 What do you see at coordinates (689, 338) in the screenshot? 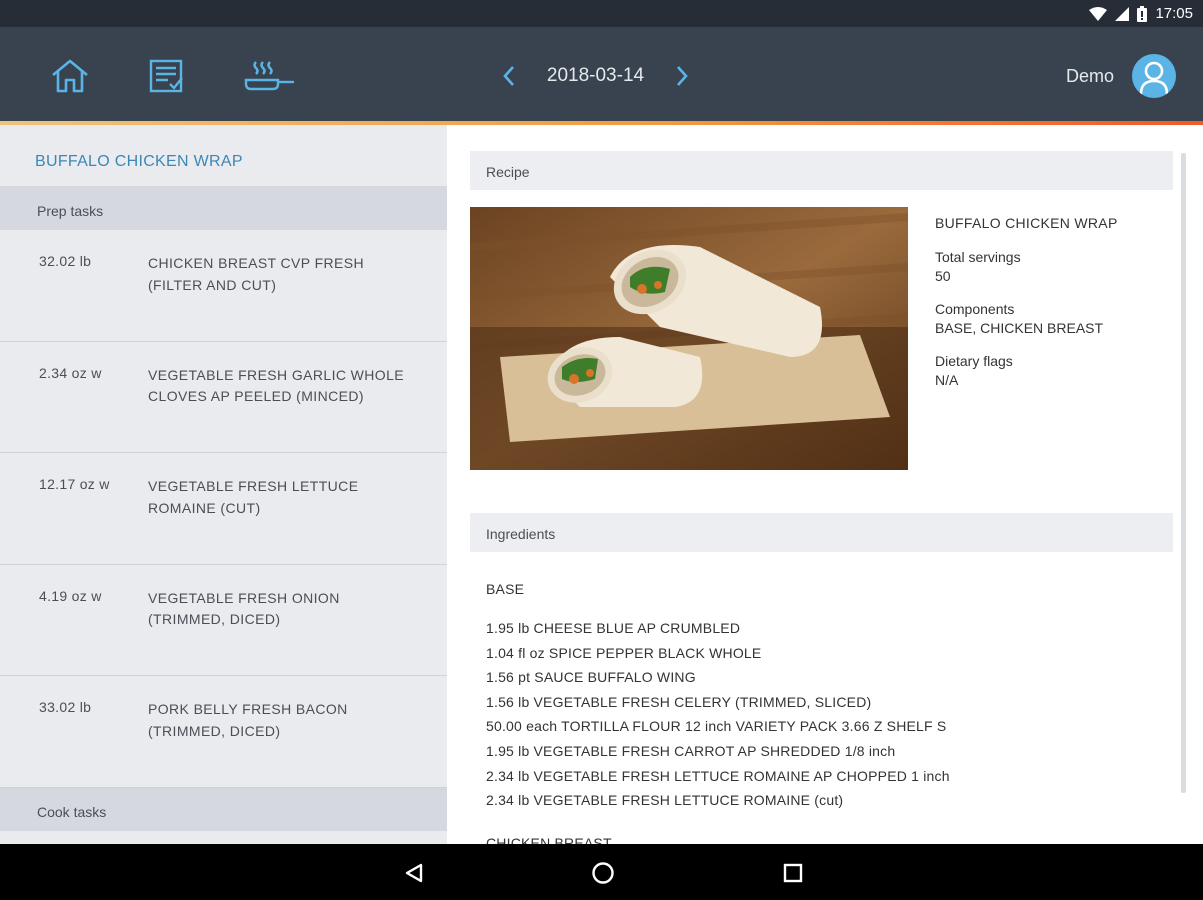
I see `recipe-photo` at bounding box center [689, 338].